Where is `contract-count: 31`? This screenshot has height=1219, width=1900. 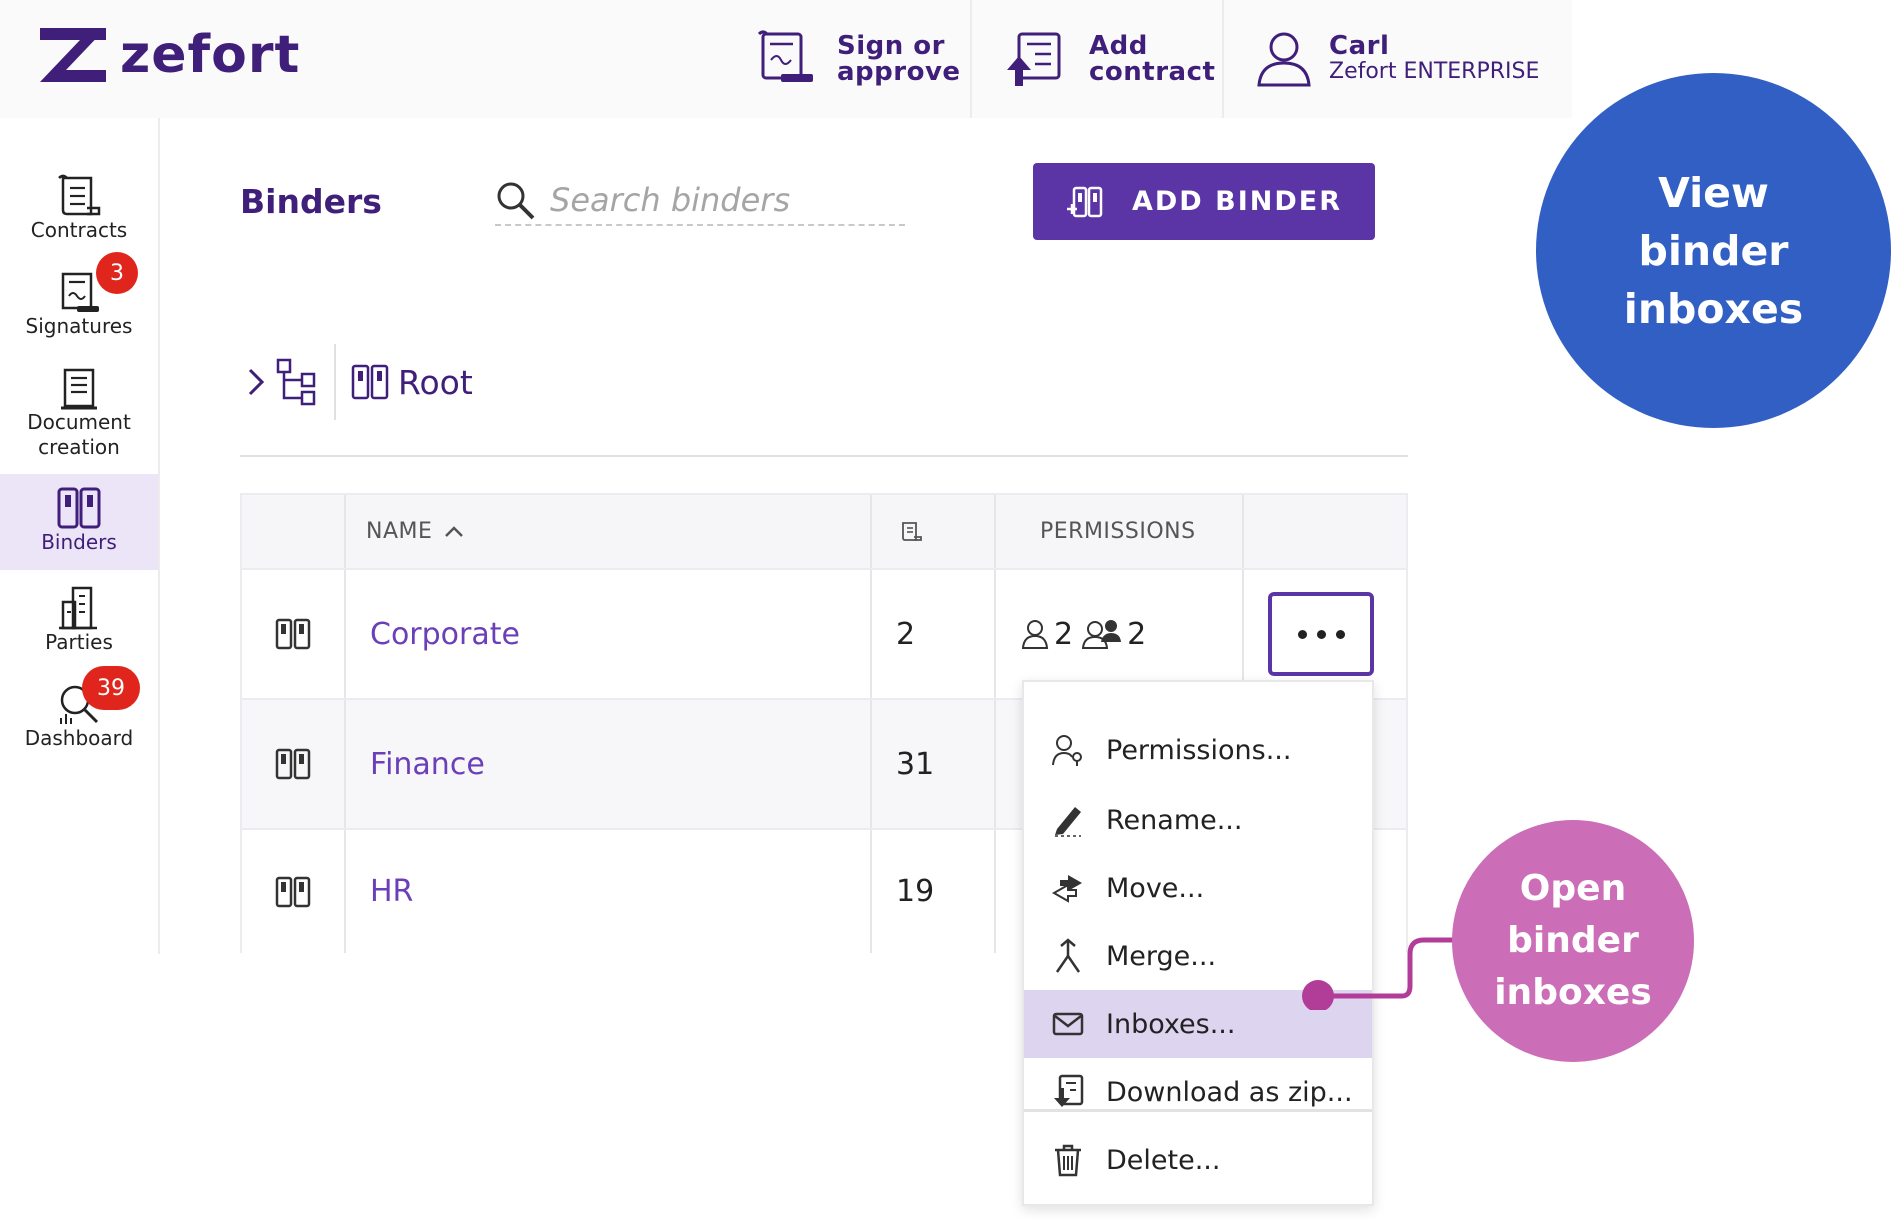 contract-count: 31 is located at coordinates (915, 764).